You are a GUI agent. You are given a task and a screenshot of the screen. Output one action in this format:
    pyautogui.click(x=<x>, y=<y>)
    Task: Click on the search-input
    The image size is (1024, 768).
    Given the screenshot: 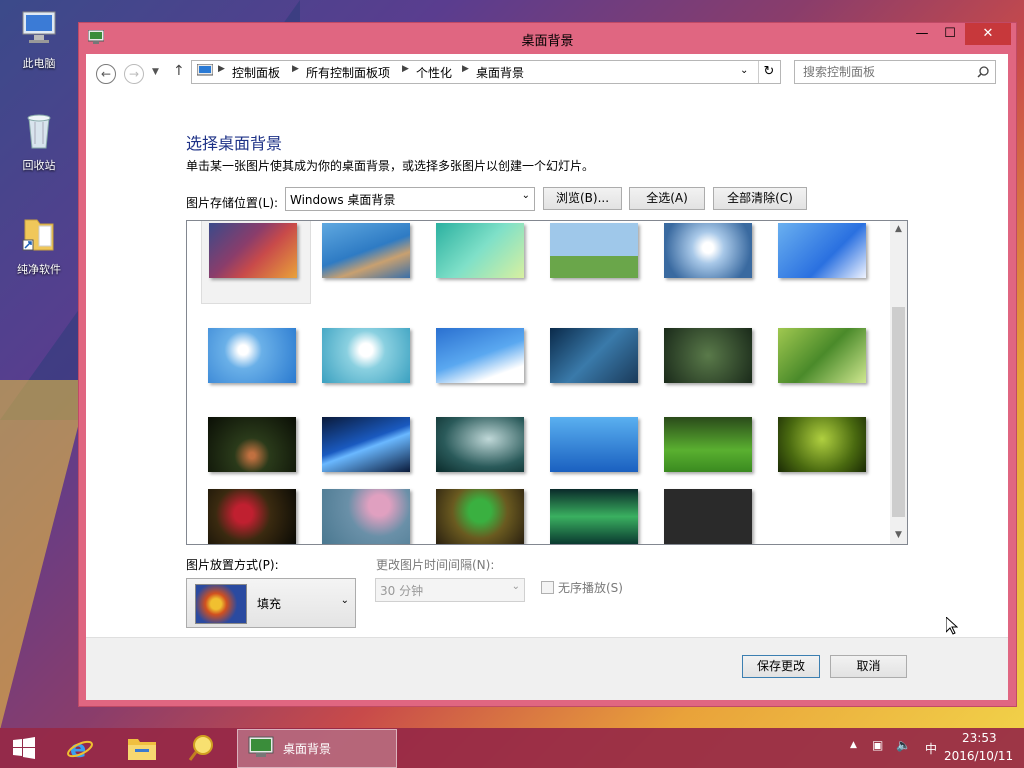 What is the action you would take?
    pyautogui.click(x=888, y=72)
    